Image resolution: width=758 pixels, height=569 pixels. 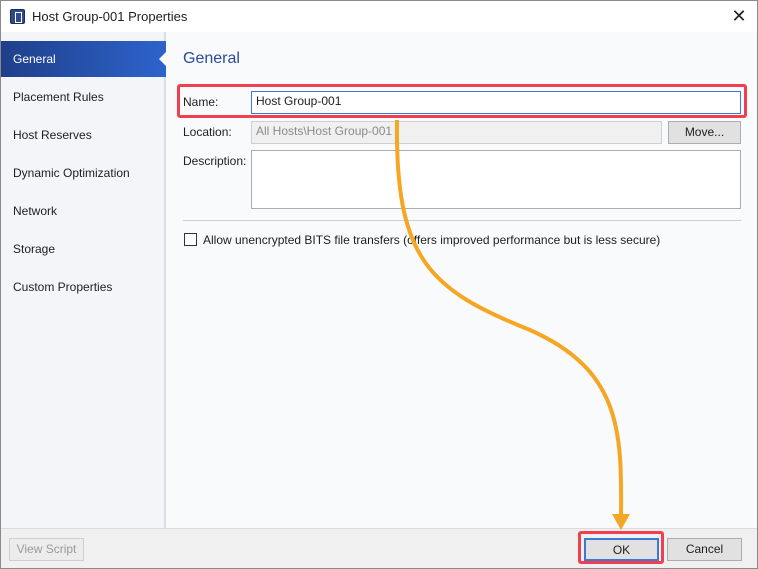 I want to click on description-label: Description:, so click(x=215, y=161).